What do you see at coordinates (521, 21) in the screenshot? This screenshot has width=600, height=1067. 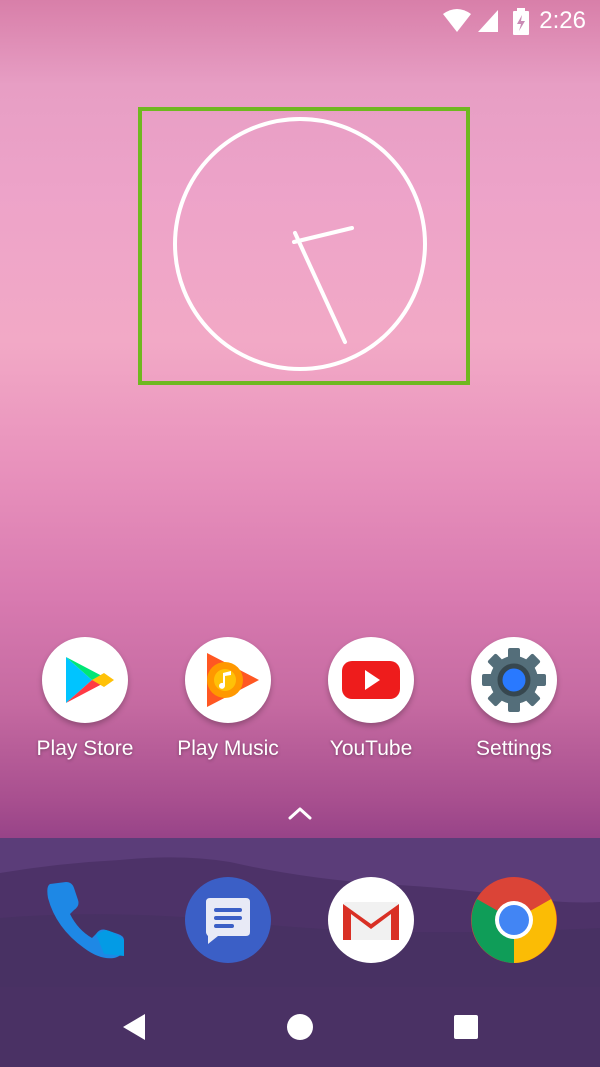 I see `battery-charging-icon` at bounding box center [521, 21].